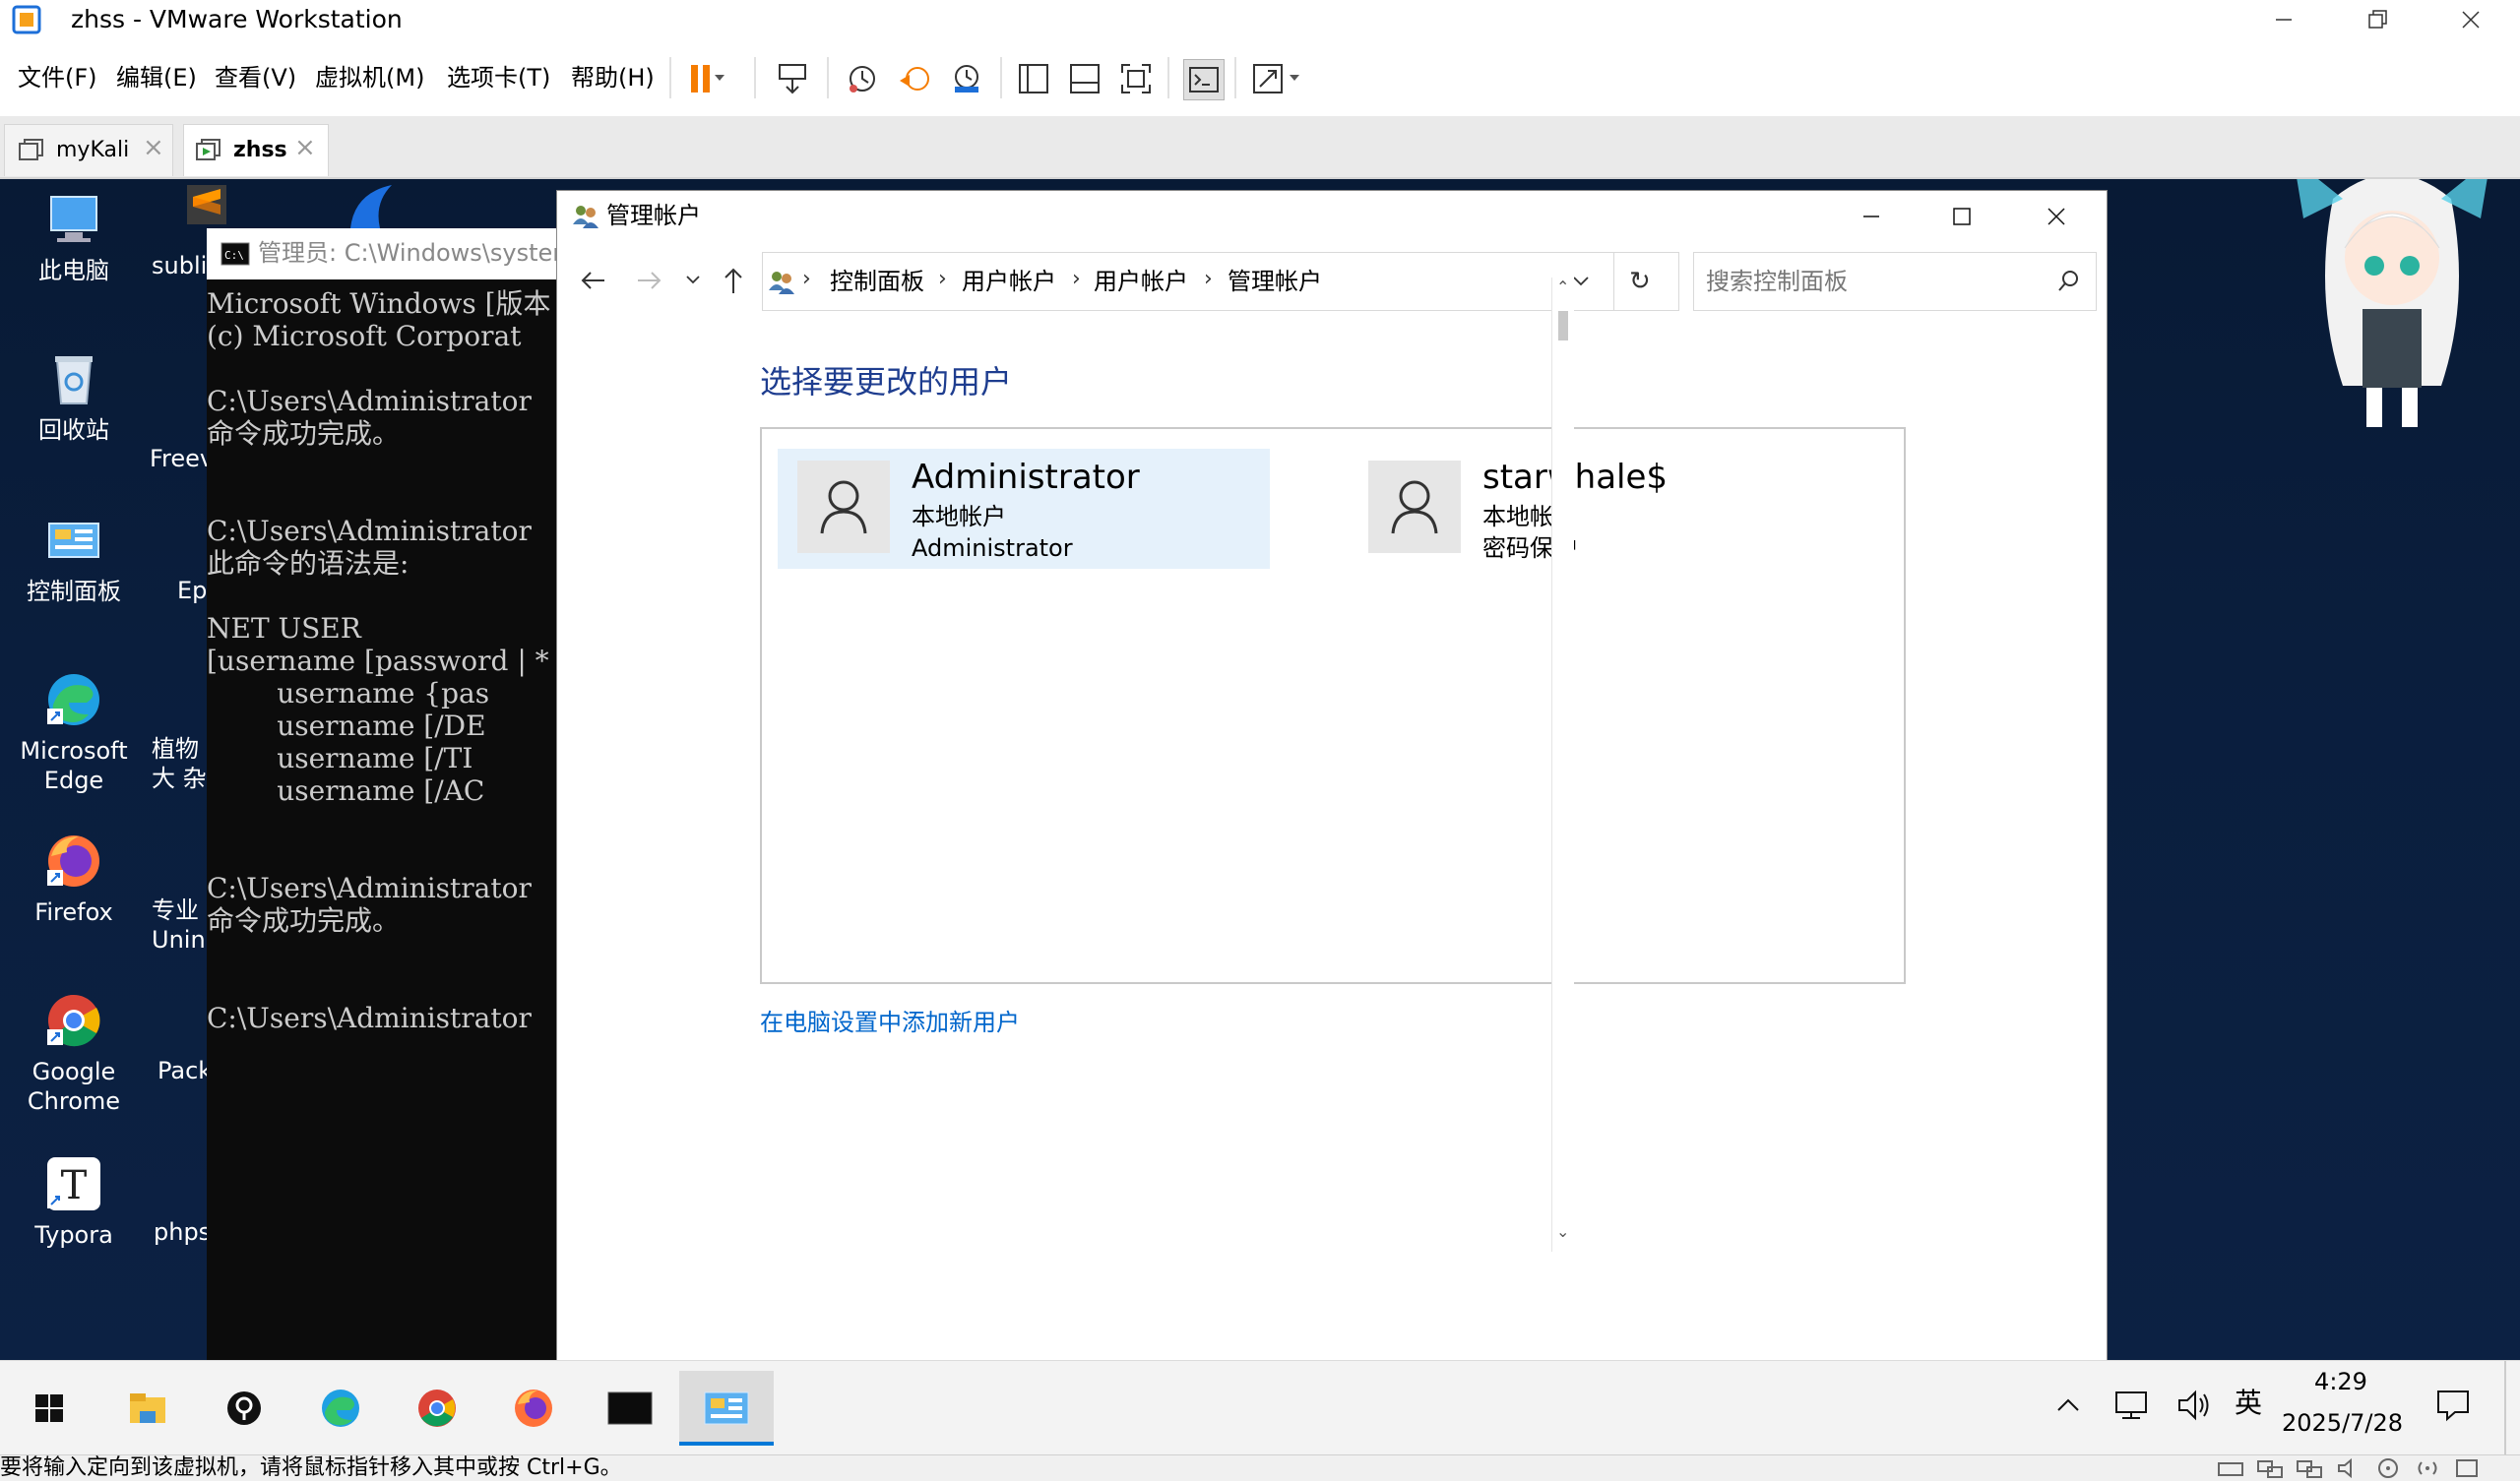 This screenshot has width=2520, height=1483. I want to click on address-bar: › 控制面板 › 用户帐户 › 用户帐户 › 管理帐户 ↻, so click(1220, 281).